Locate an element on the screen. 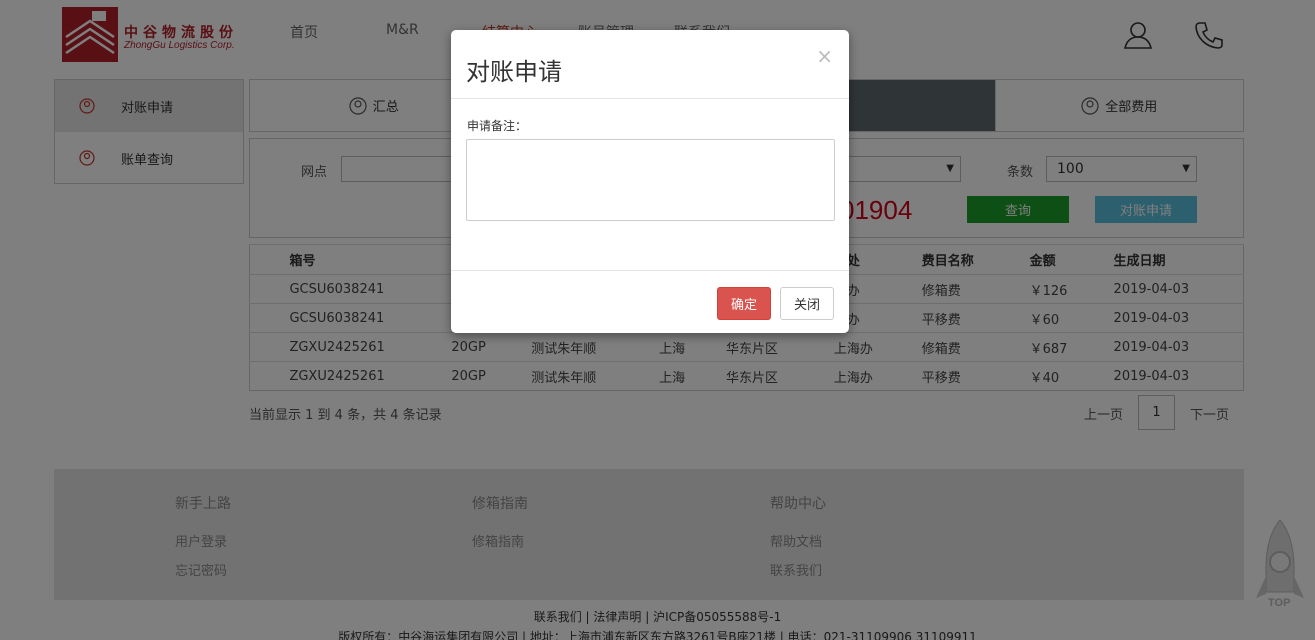 The width and height of the screenshot is (1315, 640). reconcile-apply-dialog: 对账申请 × 申请备注： 确定 关闭 is located at coordinates (650, 181).